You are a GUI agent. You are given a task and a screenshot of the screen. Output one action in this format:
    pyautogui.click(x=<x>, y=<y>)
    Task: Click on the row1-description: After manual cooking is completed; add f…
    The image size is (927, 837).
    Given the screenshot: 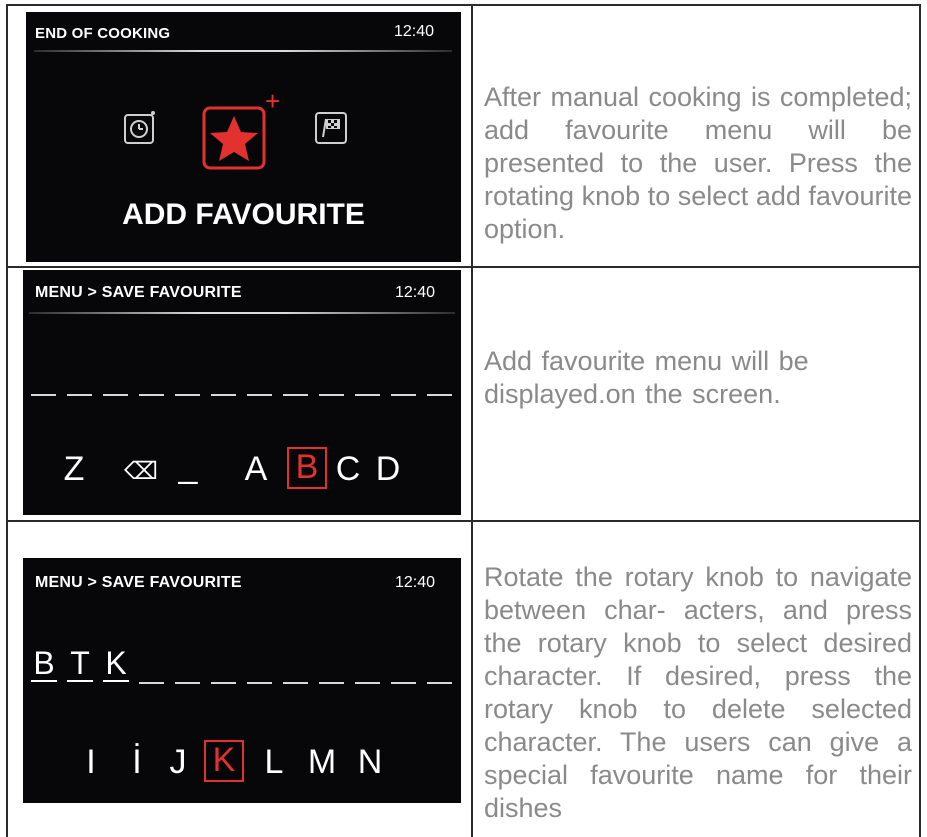 What is the action you would take?
    pyautogui.click(x=698, y=163)
    